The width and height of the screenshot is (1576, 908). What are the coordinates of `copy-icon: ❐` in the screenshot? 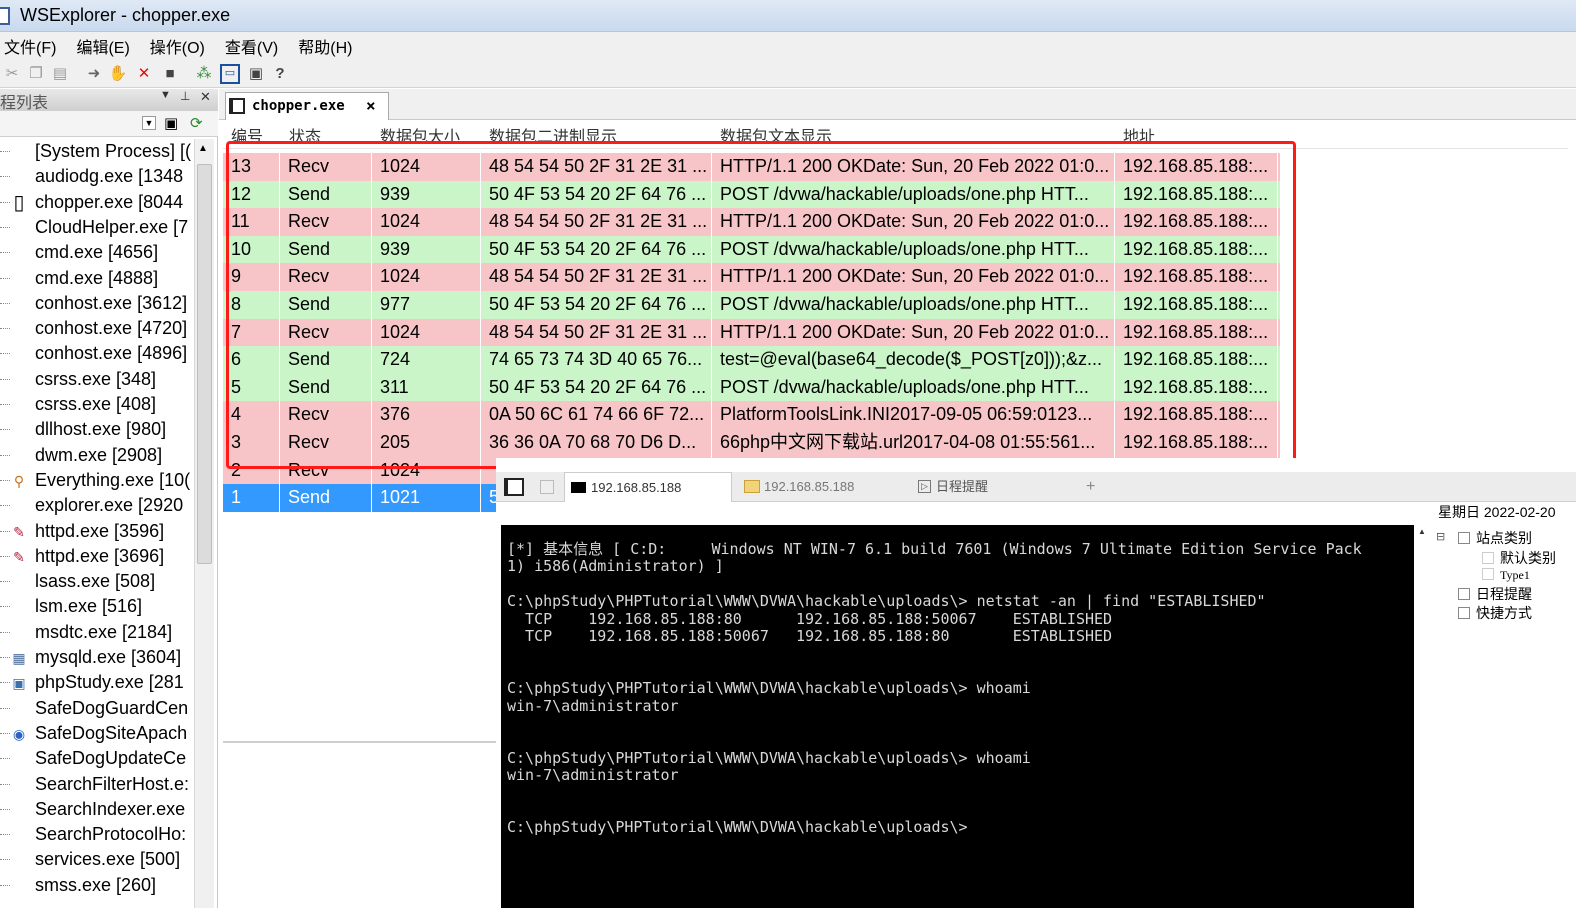 It's located at (36, 74).